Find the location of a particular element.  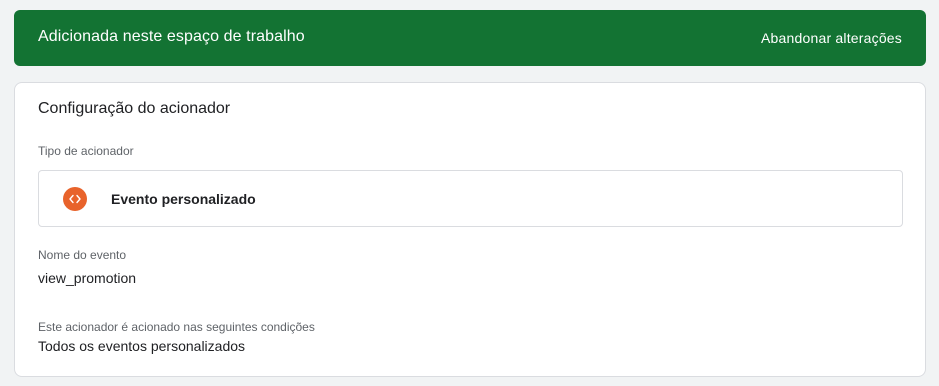

trigger-type-selector: Evento personalizado is located at coordinates (470, 198).